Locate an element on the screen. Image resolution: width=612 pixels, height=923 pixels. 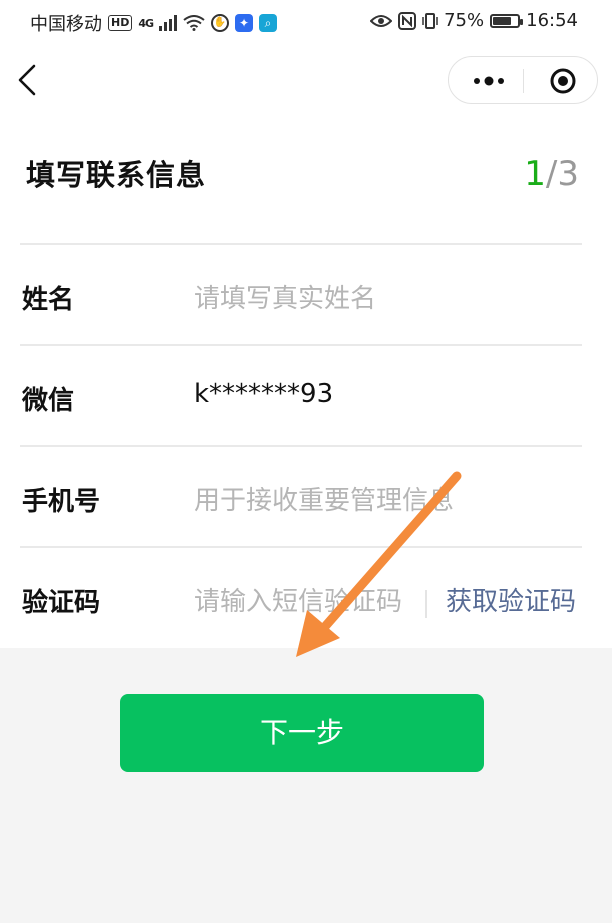
nfc-icon is located at coordinates (407, 20).